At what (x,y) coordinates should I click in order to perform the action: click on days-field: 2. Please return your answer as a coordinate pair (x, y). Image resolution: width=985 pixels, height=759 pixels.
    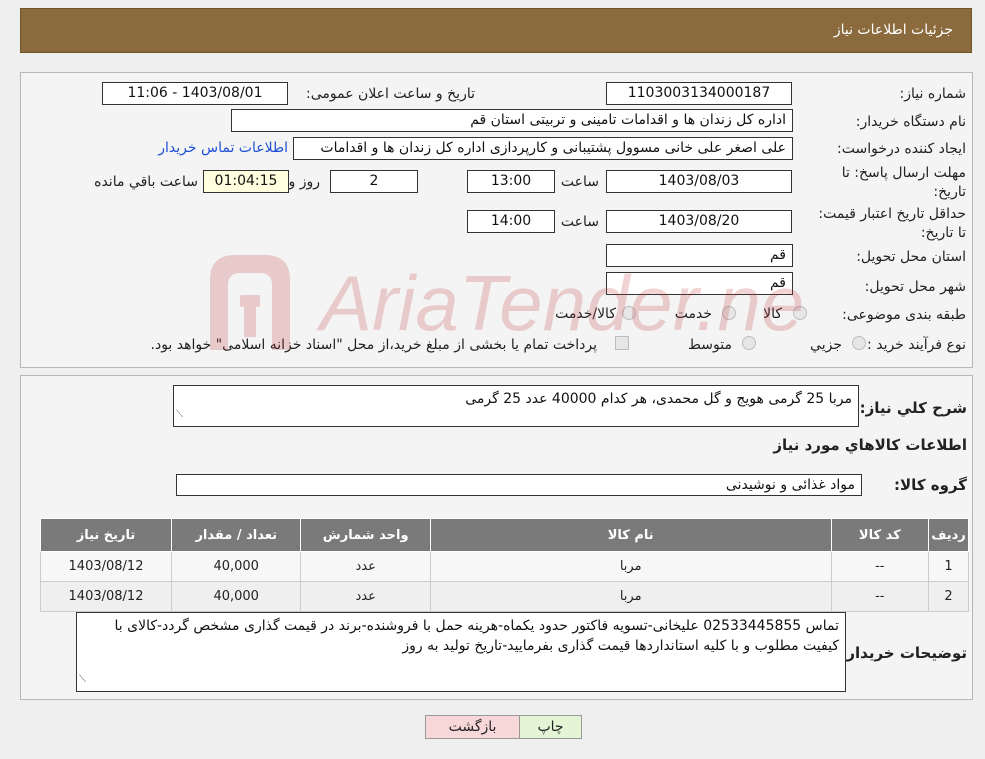
    Looking at the image, I should click on (374, 181).